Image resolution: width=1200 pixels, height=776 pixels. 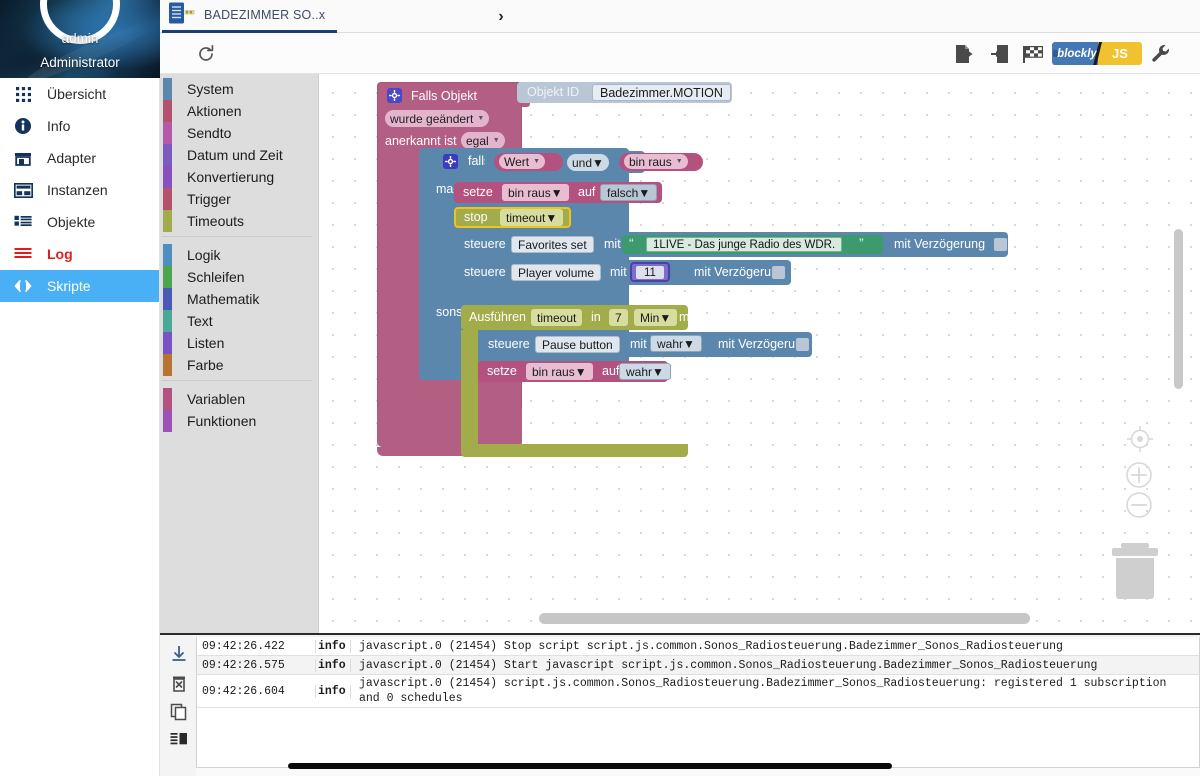 What do you see at coordinates (179, 654) in the screenshot?
I see `download-icon` at bounding box center [179, 654].